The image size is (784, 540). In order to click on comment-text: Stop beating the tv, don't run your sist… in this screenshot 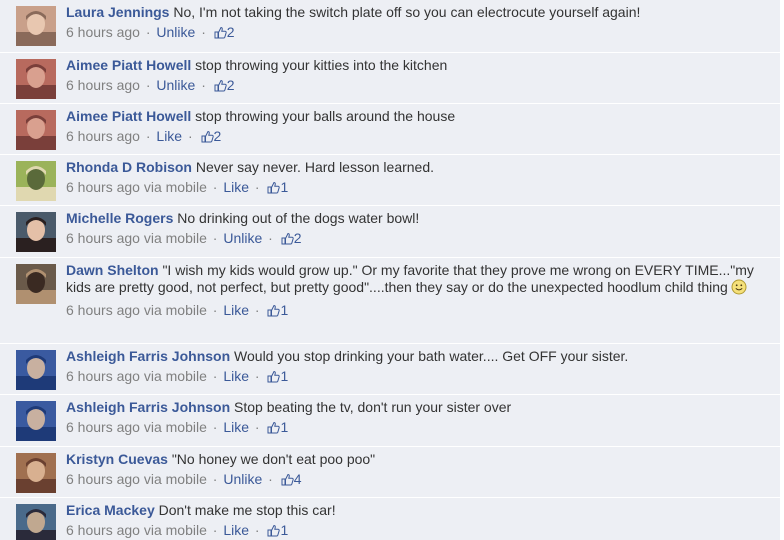, I will do `click(373, 407)`.